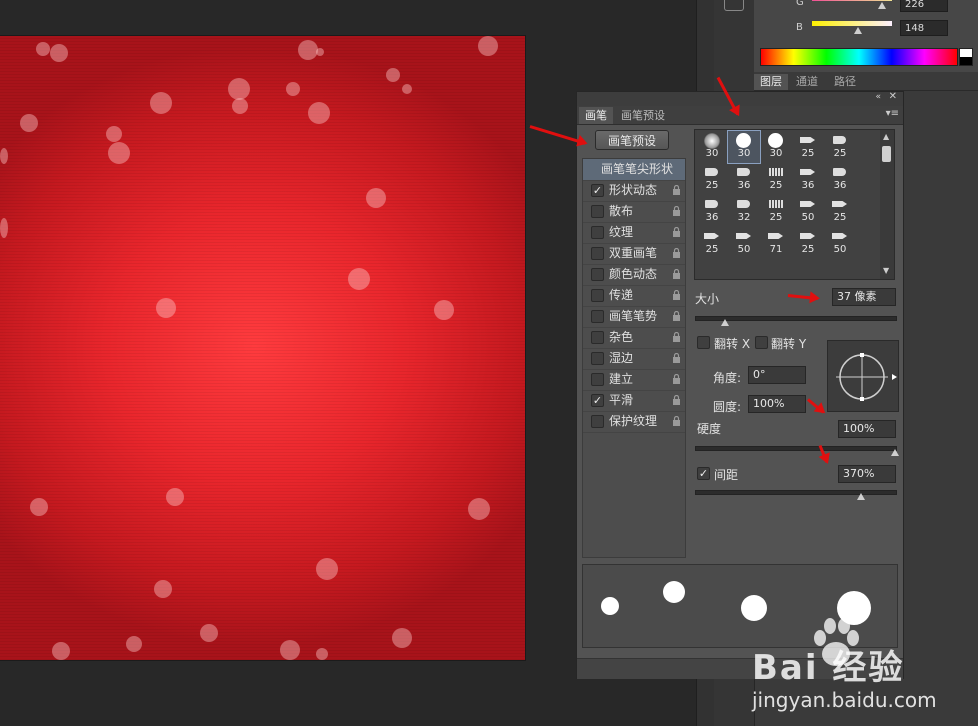 This screenshot has width=978, height=726. Describe the element at coordinates (634, 275) in the screenshot. I see `brush-option-color-dynamics: 颜色动态` at that location.